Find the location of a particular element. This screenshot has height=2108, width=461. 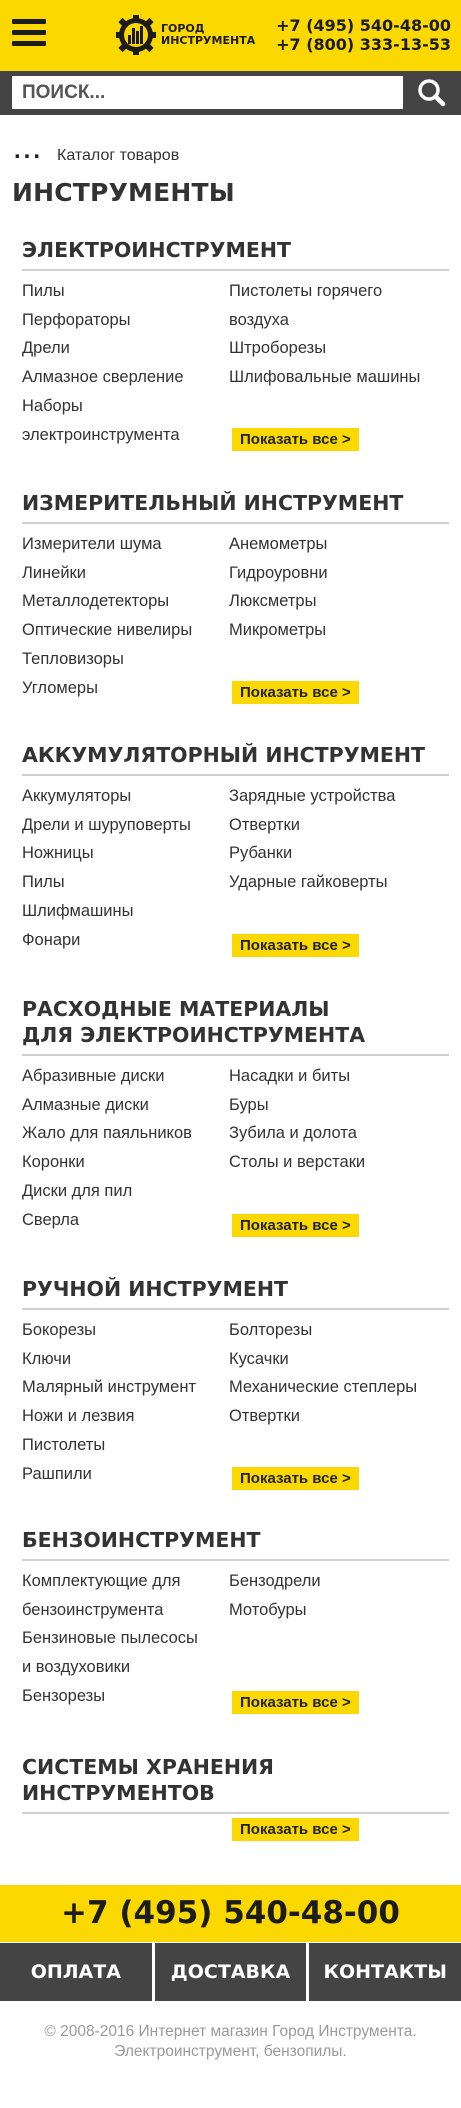

catalog-section: СИСТЕМЫ ХРАНЕНИЯ ИНСТРУМЕНТОВ is located at coordinates (235, 1787).